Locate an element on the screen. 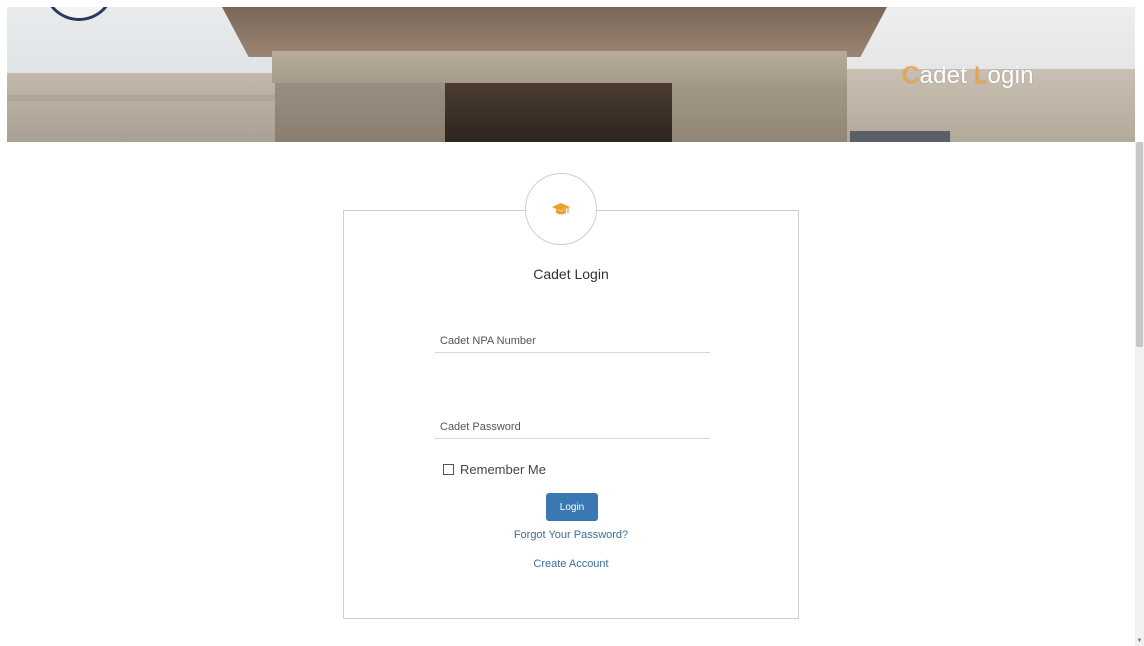 The width and height of the screenshot is (1144, 646). scroll-down-icon: ▼ is located at coordinates (1139, 641).